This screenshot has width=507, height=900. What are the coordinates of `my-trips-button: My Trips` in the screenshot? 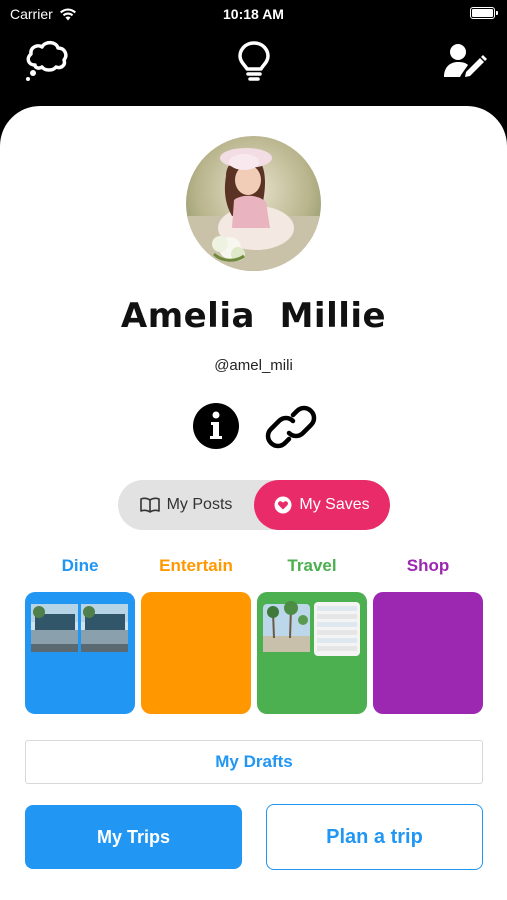 It's located at (133, 837).